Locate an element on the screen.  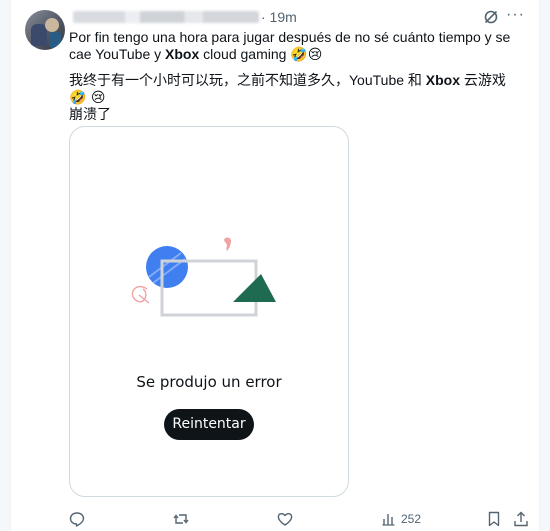
avatar is located at coordinates (45, 30).